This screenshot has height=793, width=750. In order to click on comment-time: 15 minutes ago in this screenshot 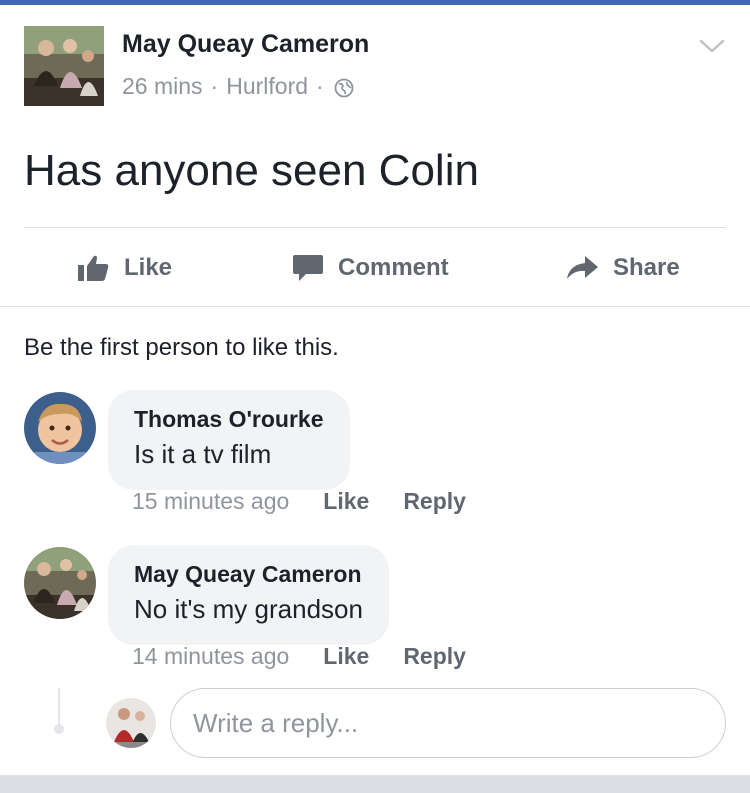, I will do `click(210, 501)`.